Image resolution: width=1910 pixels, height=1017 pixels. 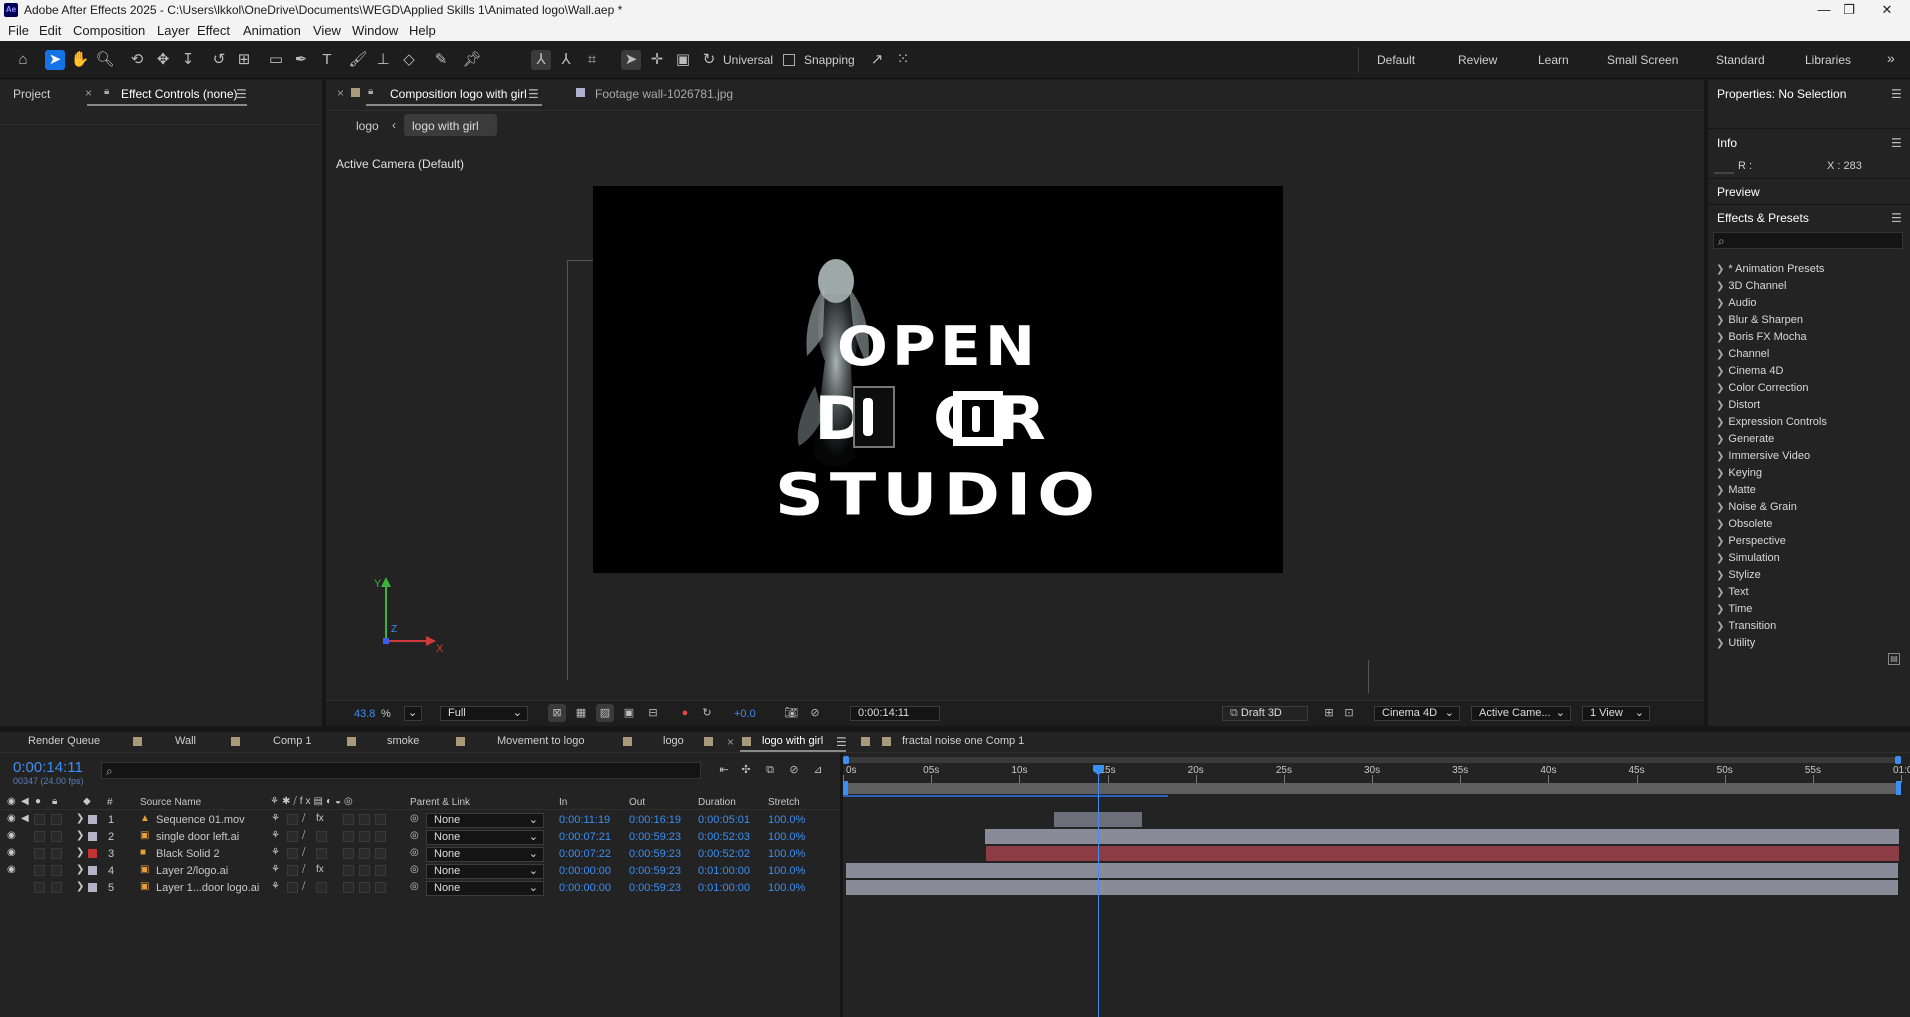 I want to click on timeline-tab: fractal noise one Comp 1, so click(x=963, y=741).